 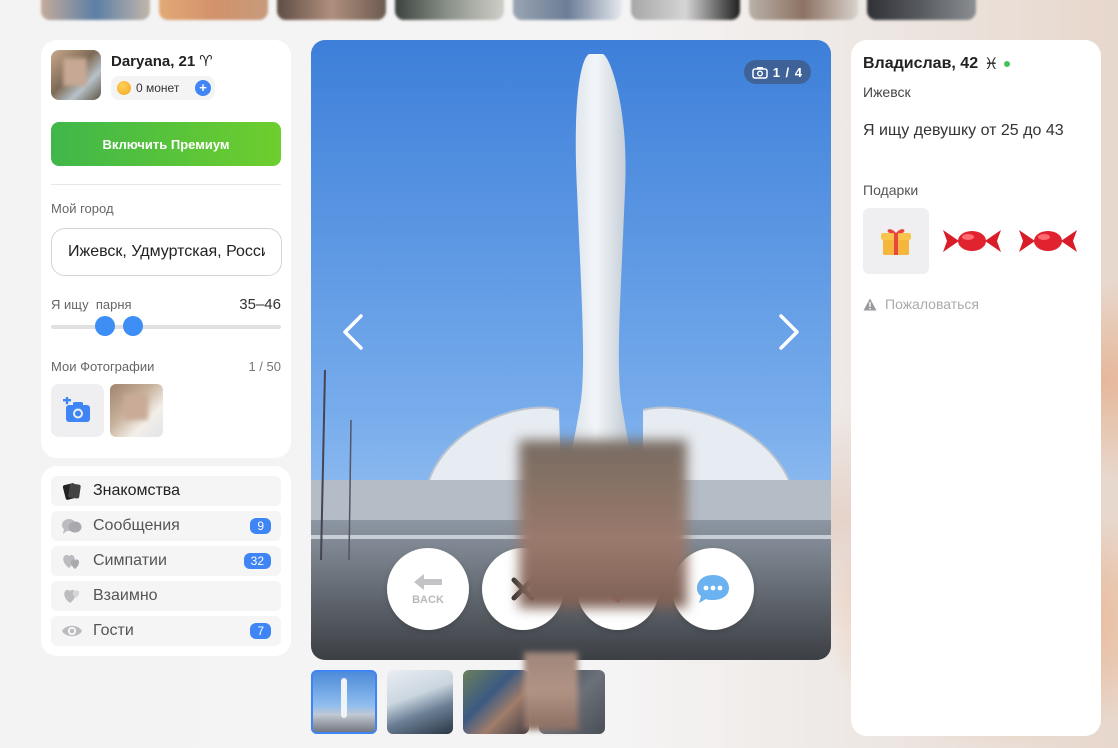 What do you see at coordinates (257, 561) in the screenshot?
I see `likes-badge: 32` at bounding box center [257, 561].